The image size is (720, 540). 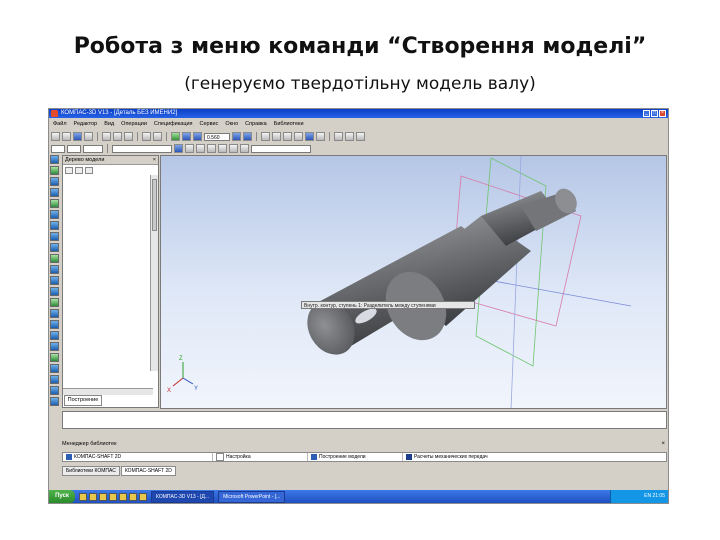 I want to click on menu-libraries: Библиотеки, so click(x=289, y=124).